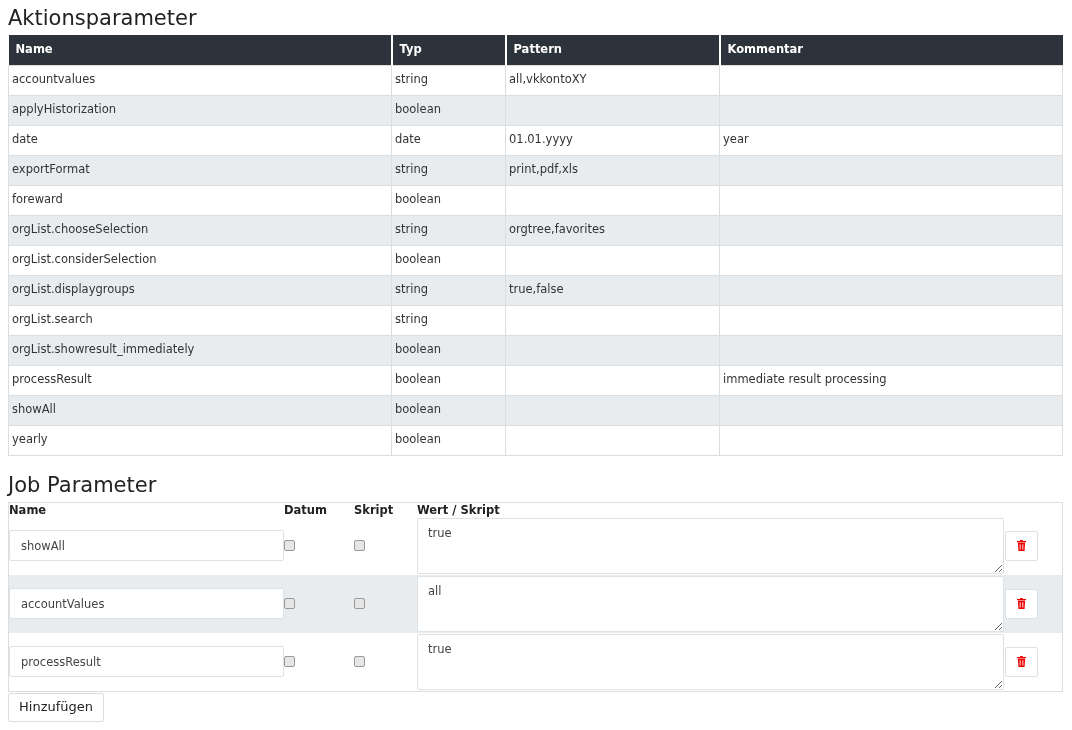 The image size is (1072, 730). I want to click on section-title: Job Parameter, so click(83, 485).